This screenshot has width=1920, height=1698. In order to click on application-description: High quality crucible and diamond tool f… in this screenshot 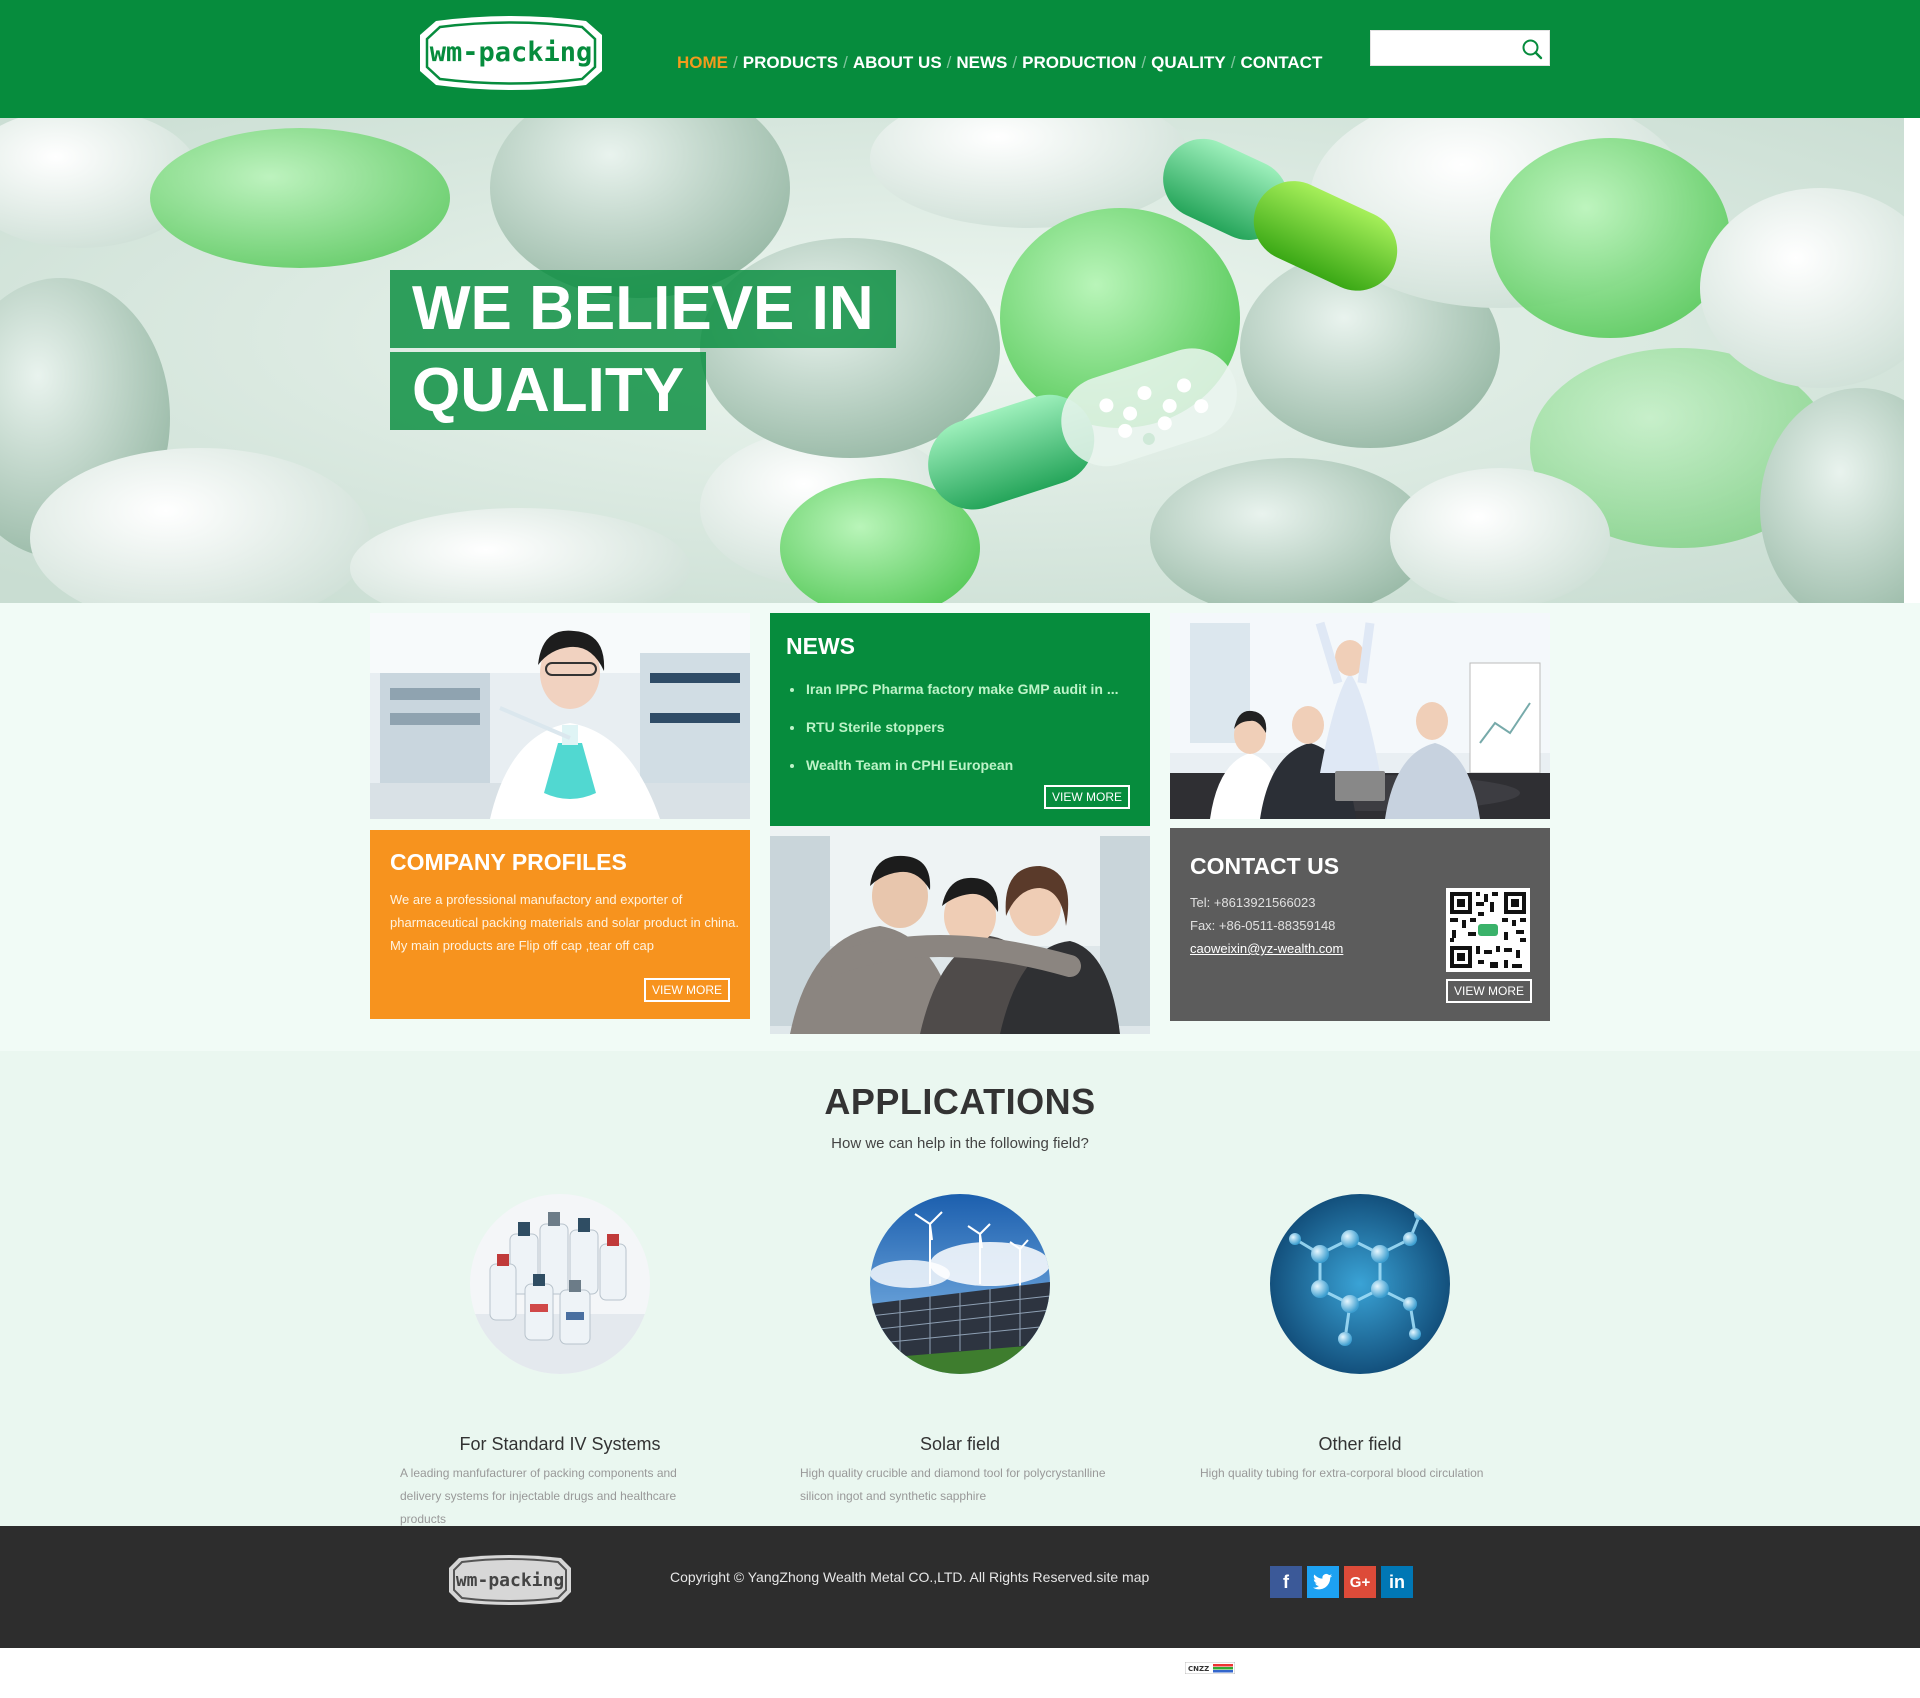, I will do `click(953, 1484)`.